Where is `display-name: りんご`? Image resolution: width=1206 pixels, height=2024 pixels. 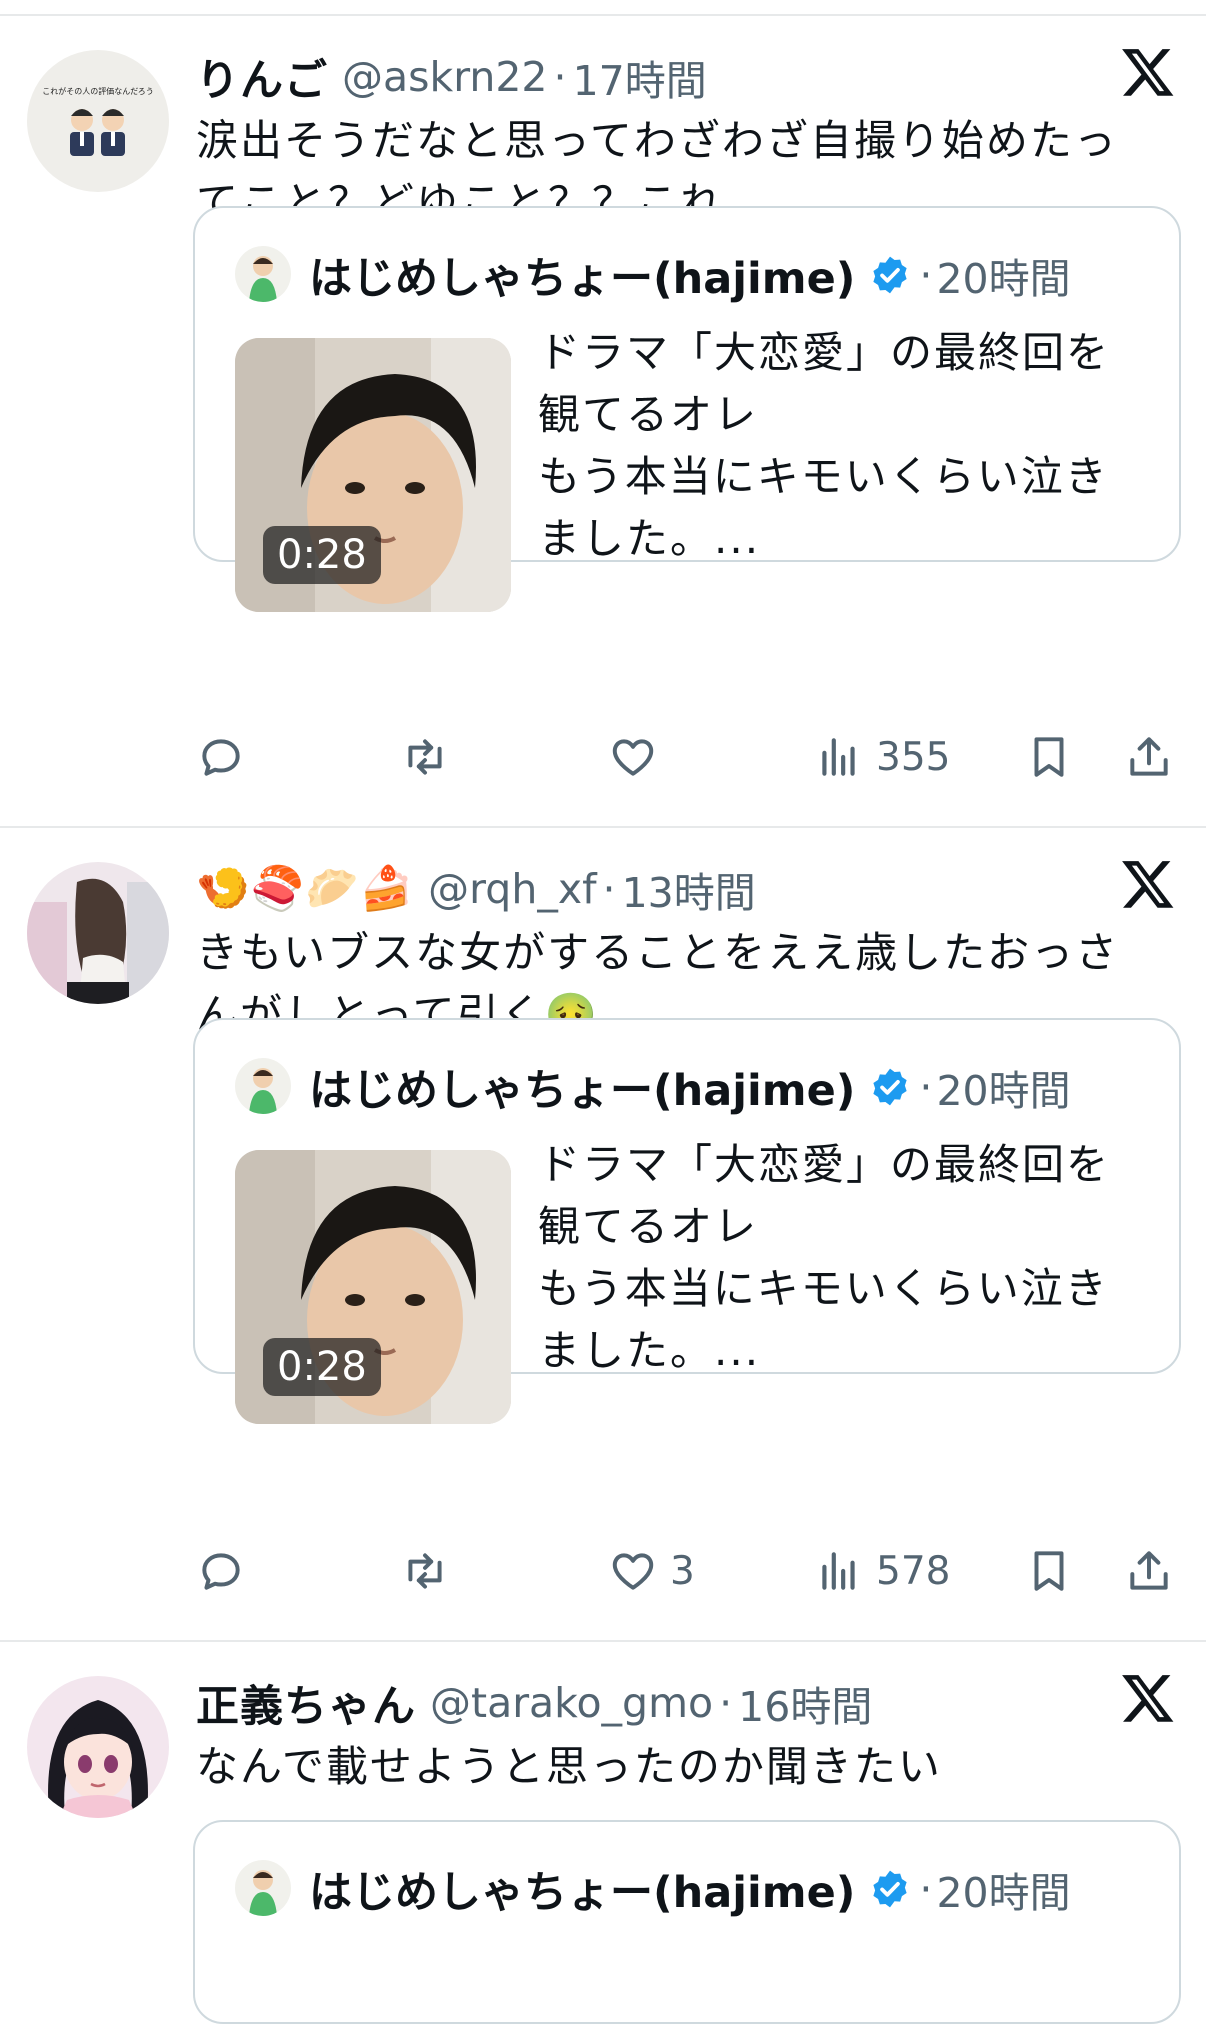 display-name: りんご is located at coordinates (262, 77).